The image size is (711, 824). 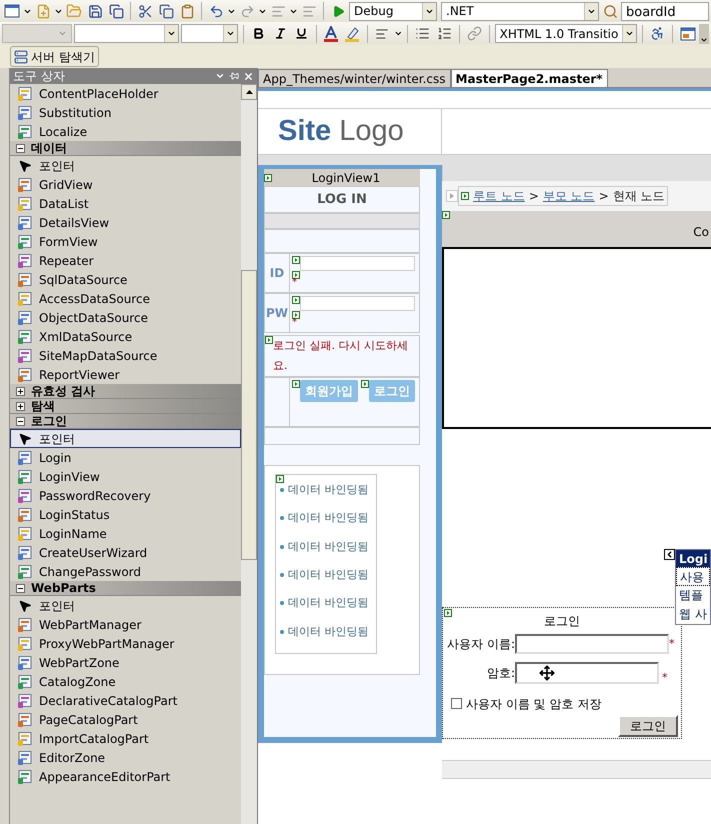 I want to click on toolbox-item: ChangePassword, so click(x=125, y=571).